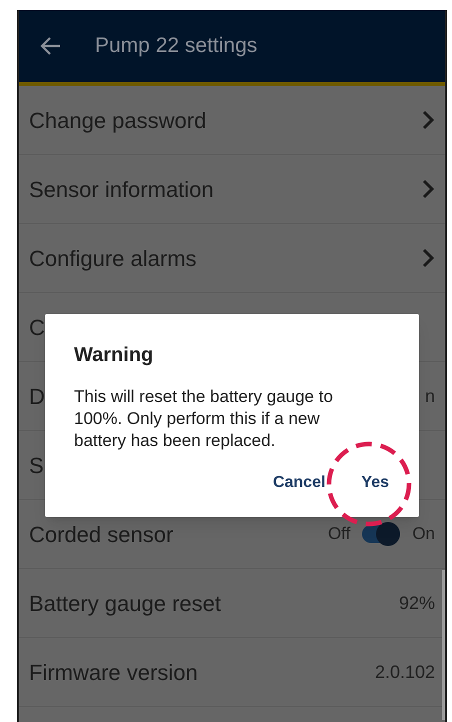 This screenshot has width=452, height=722. I want to click on dialog-button: Yes, so click(375, 483).